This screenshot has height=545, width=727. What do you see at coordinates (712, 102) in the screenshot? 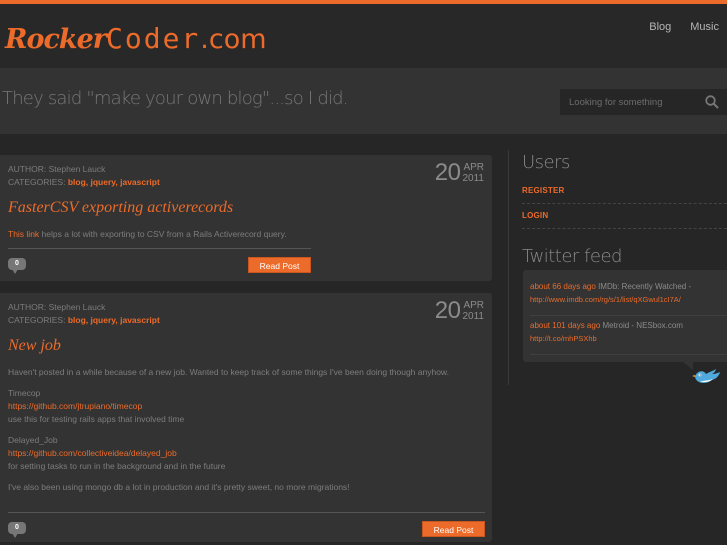
I see `search-icon` at bounding box center [712, 102].